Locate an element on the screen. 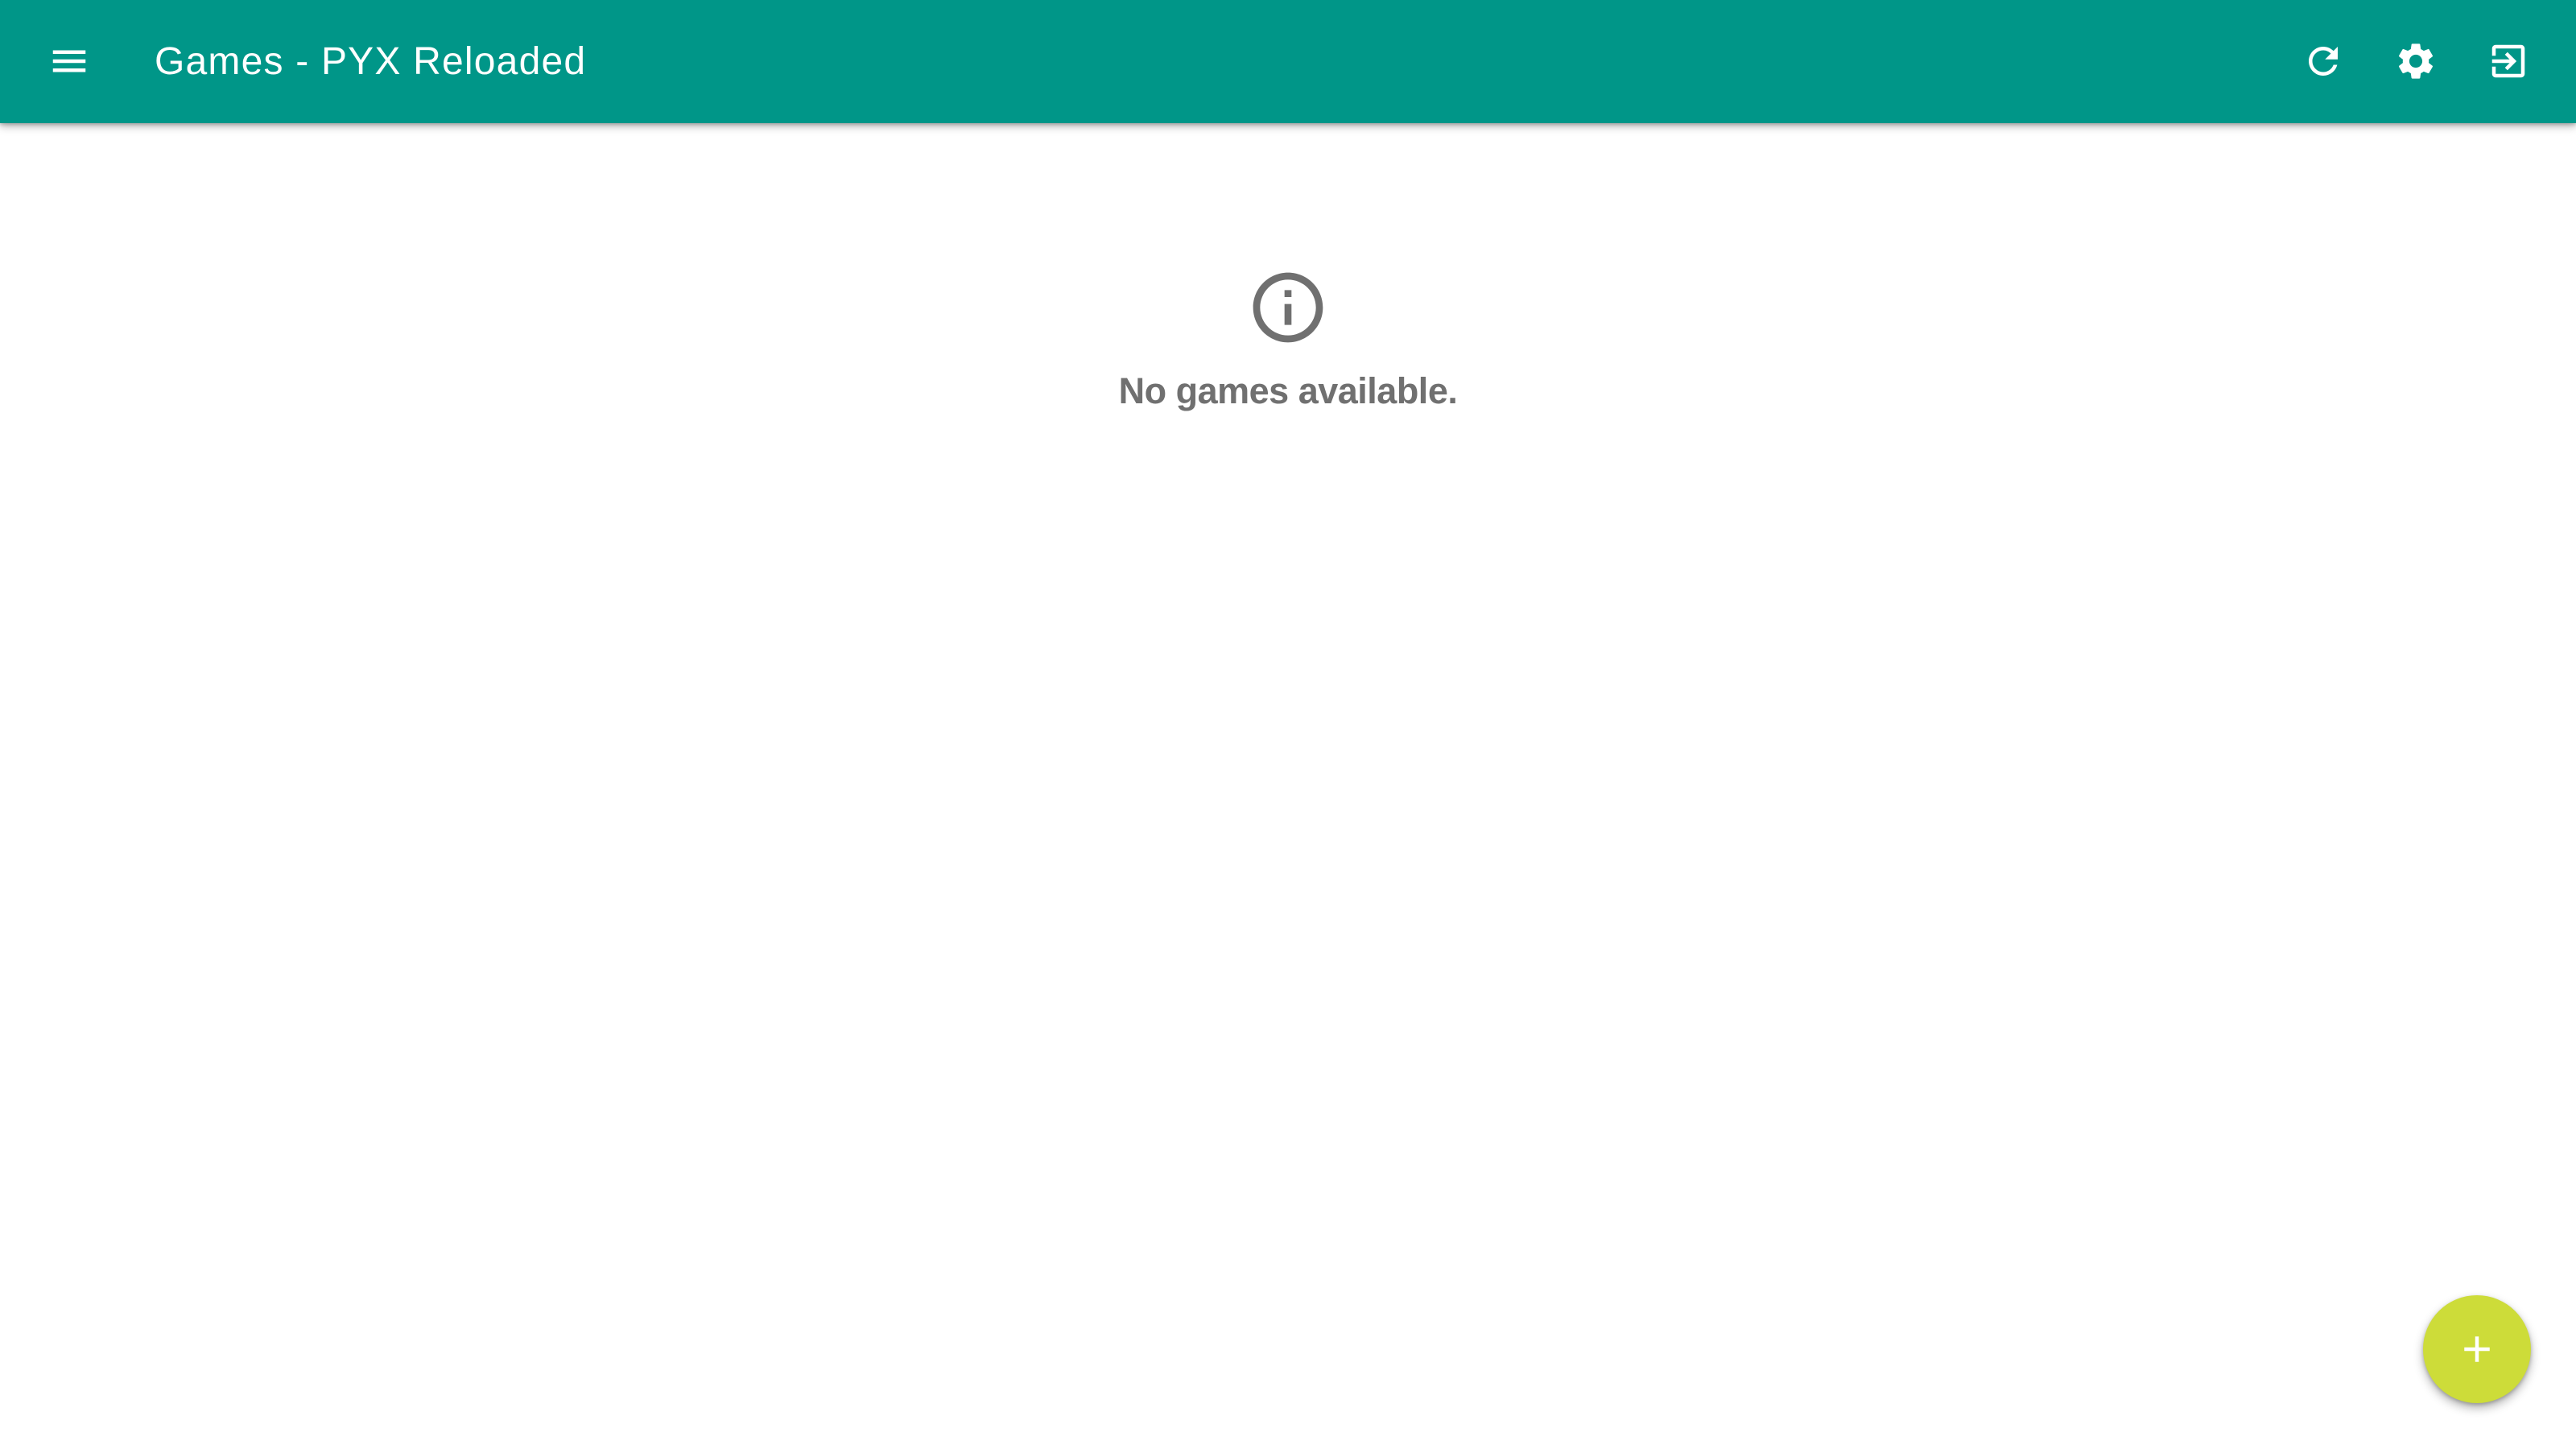 The image size is (2576, 1449). logout-icon is located at coordinates (2508, 61).